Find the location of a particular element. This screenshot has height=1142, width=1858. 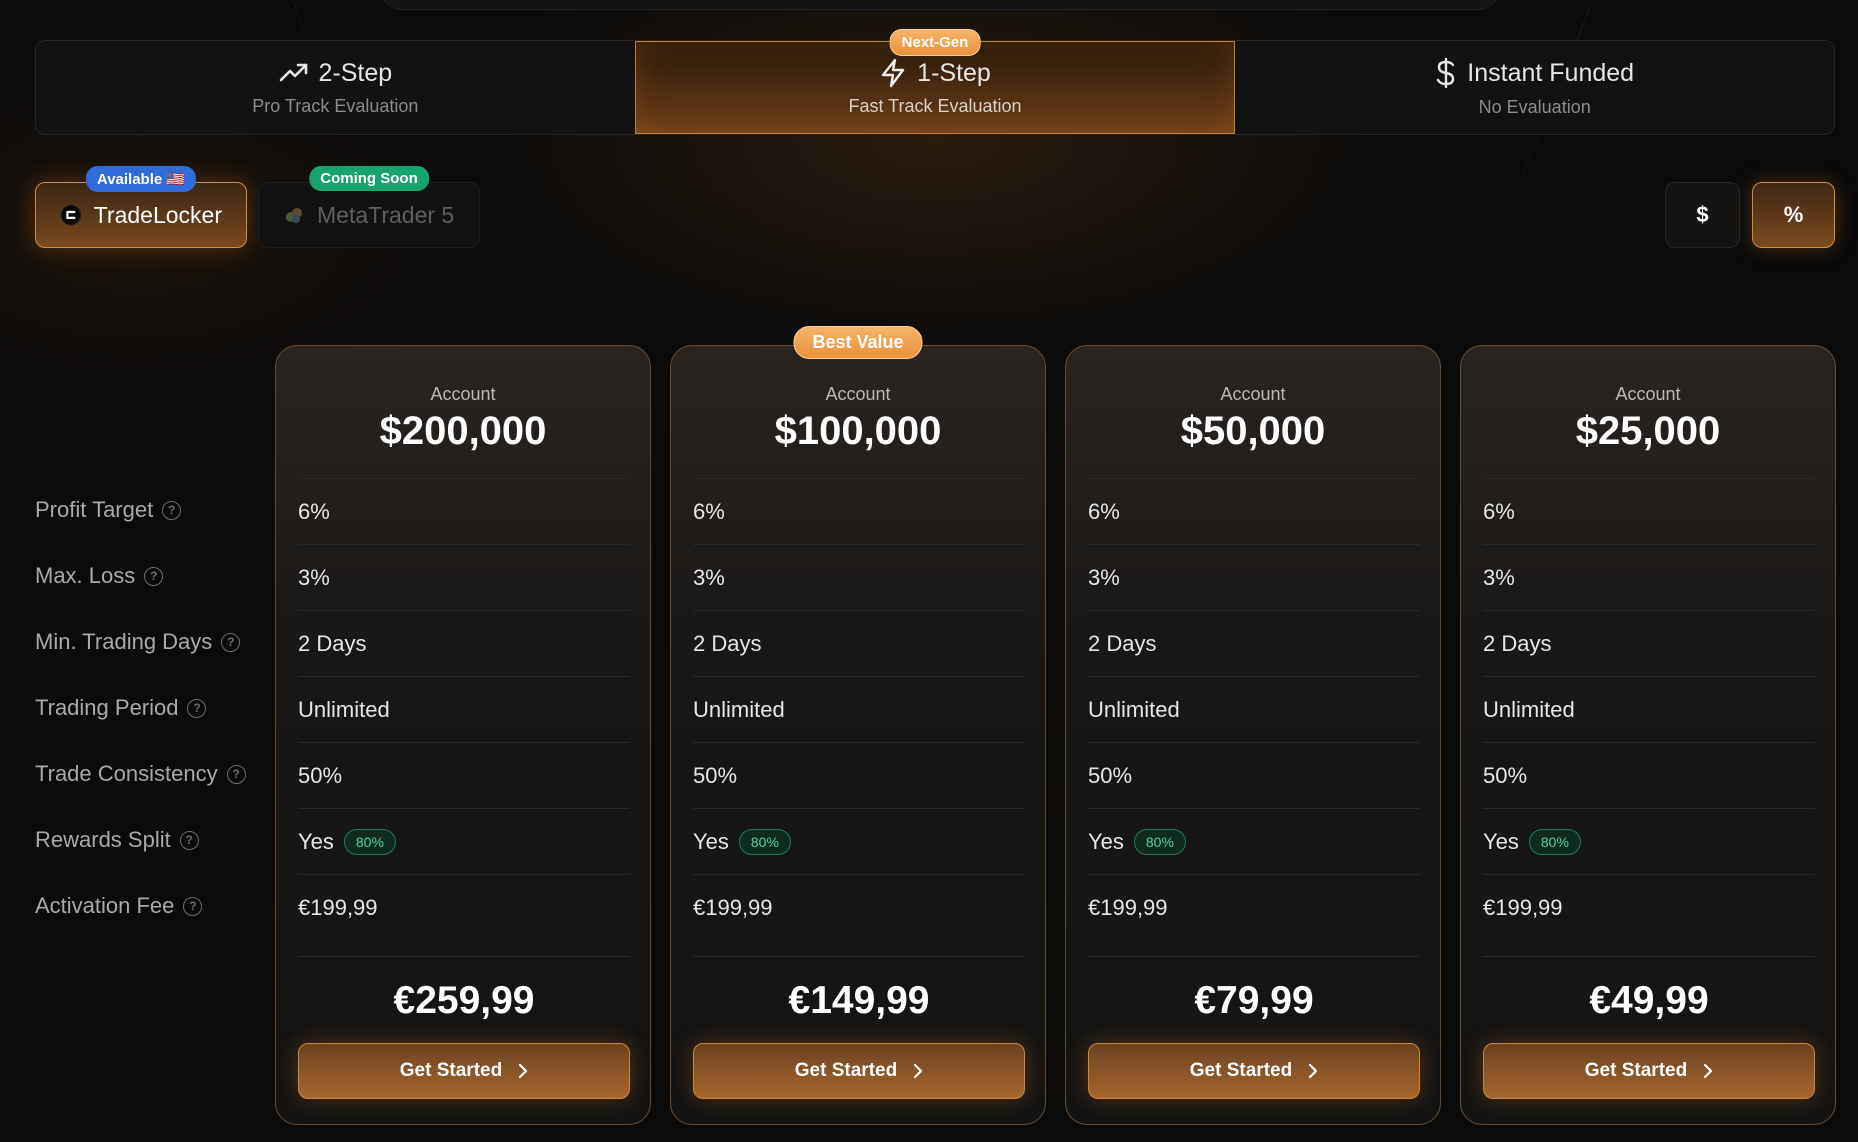

row-label-profit-target: Profit Target ? is located at coordinates (108, 510).